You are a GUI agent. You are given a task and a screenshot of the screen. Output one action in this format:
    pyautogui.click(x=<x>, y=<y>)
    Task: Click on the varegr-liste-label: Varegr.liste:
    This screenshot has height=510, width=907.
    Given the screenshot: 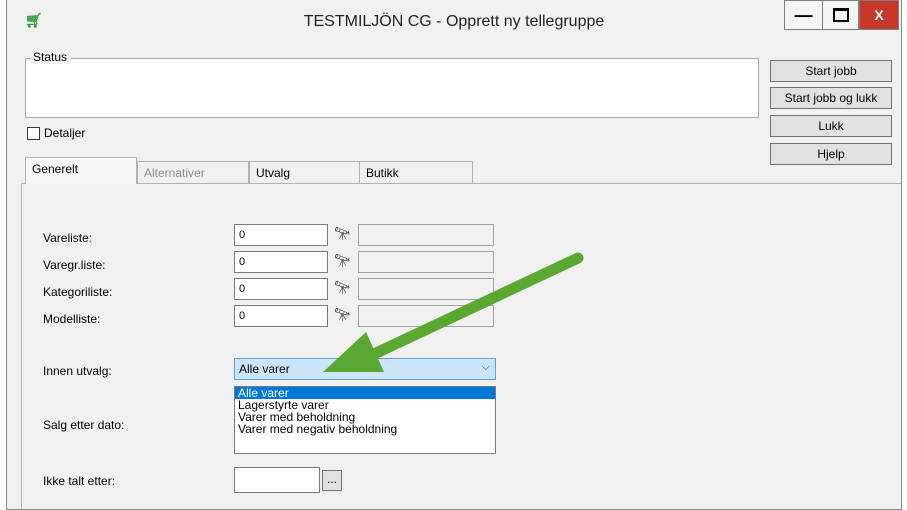 What is the action you would take?
    pyautogui.click(x=74, y=265)
    